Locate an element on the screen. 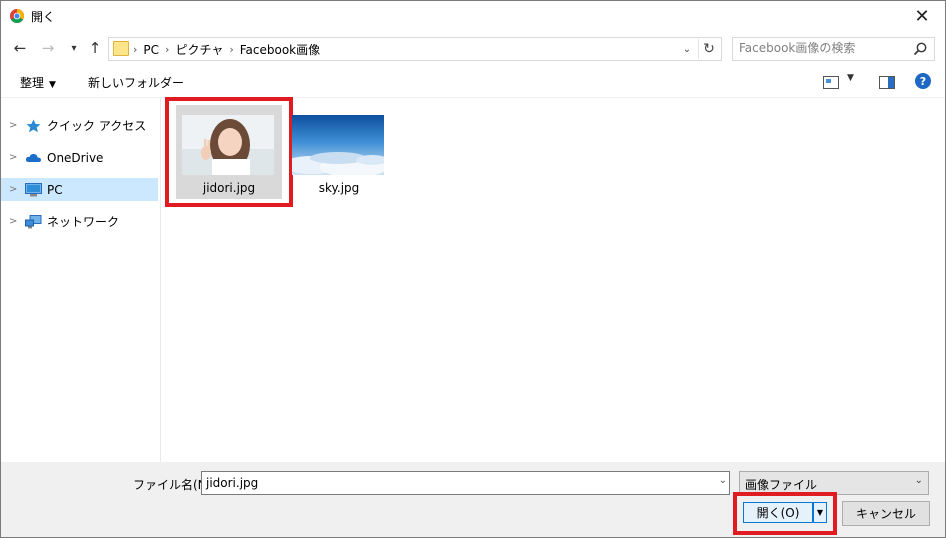 The image size is (946, 538). refresh-button: ↻ is located at coordinates (708, 49).